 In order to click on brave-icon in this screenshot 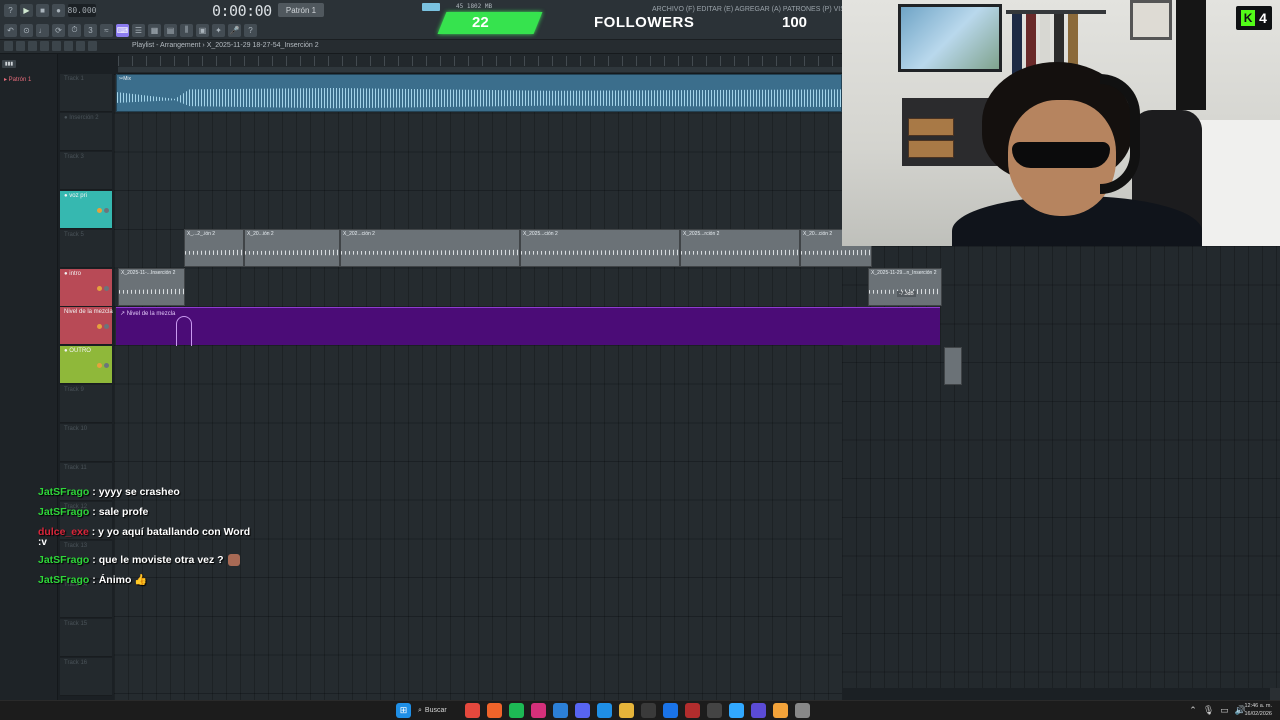, I will do `click(494, 710)`.